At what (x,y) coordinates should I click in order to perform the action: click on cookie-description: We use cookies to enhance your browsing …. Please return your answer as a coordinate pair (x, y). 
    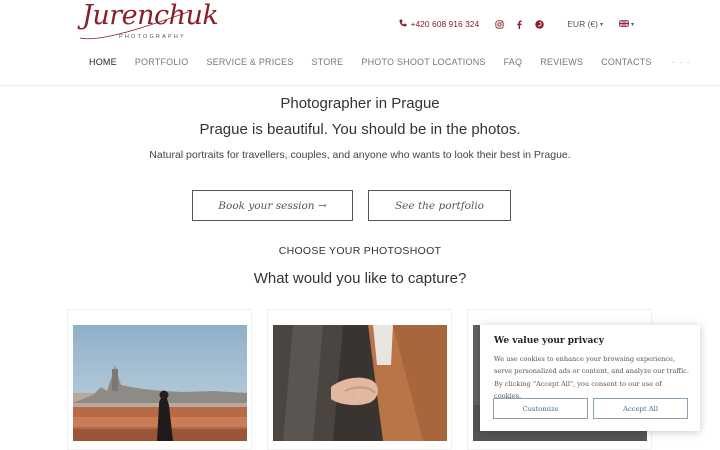
    Looking at the image, I should click on (591, 377).